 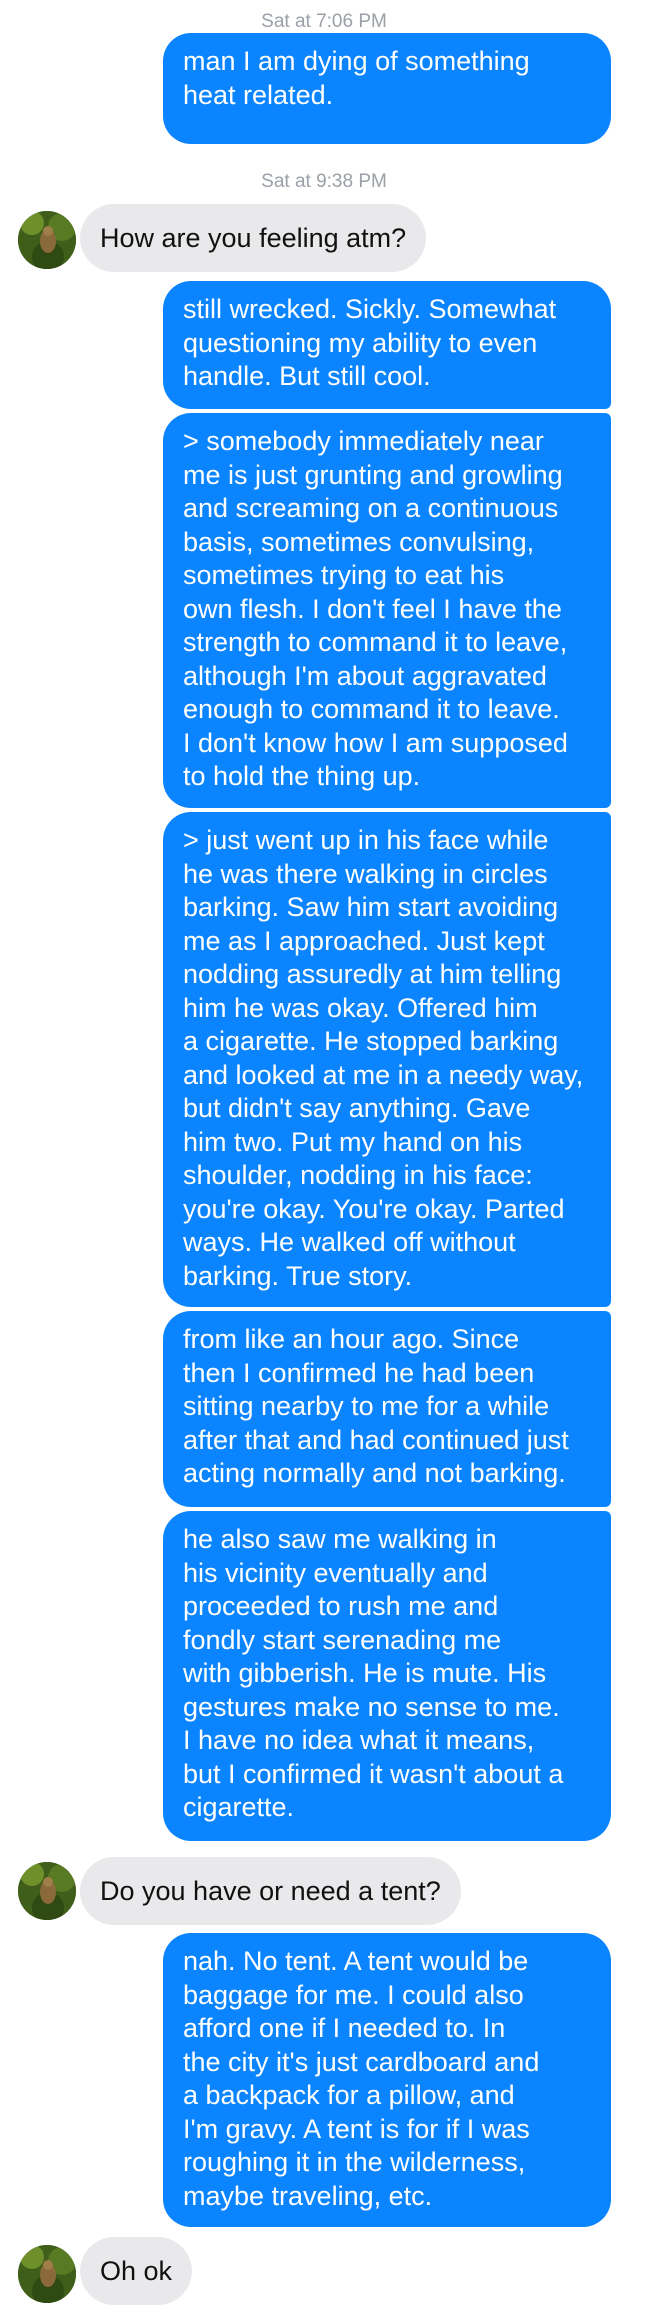 What do you see at coordinates (359, 541) in the screenshot?
I see `message-line: basis, sometimes convulsing,` at bounding box center [359, 541].